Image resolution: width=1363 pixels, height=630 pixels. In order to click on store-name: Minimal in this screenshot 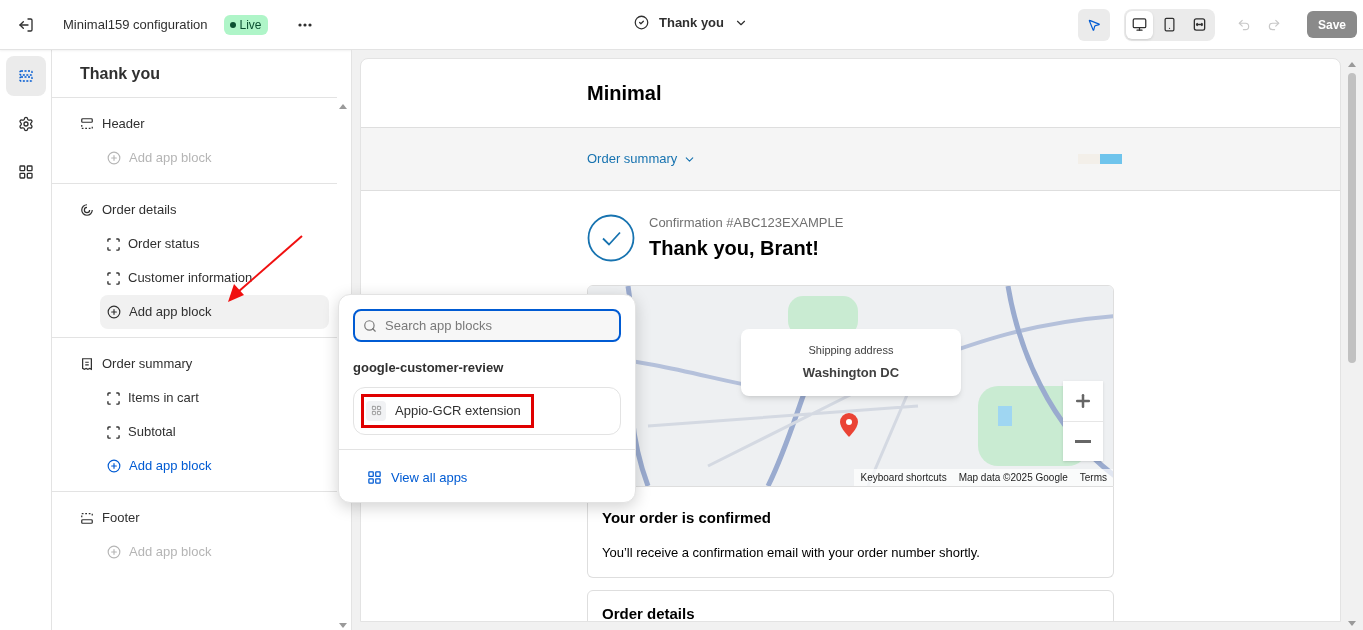, I will do `click(624, 93)`.